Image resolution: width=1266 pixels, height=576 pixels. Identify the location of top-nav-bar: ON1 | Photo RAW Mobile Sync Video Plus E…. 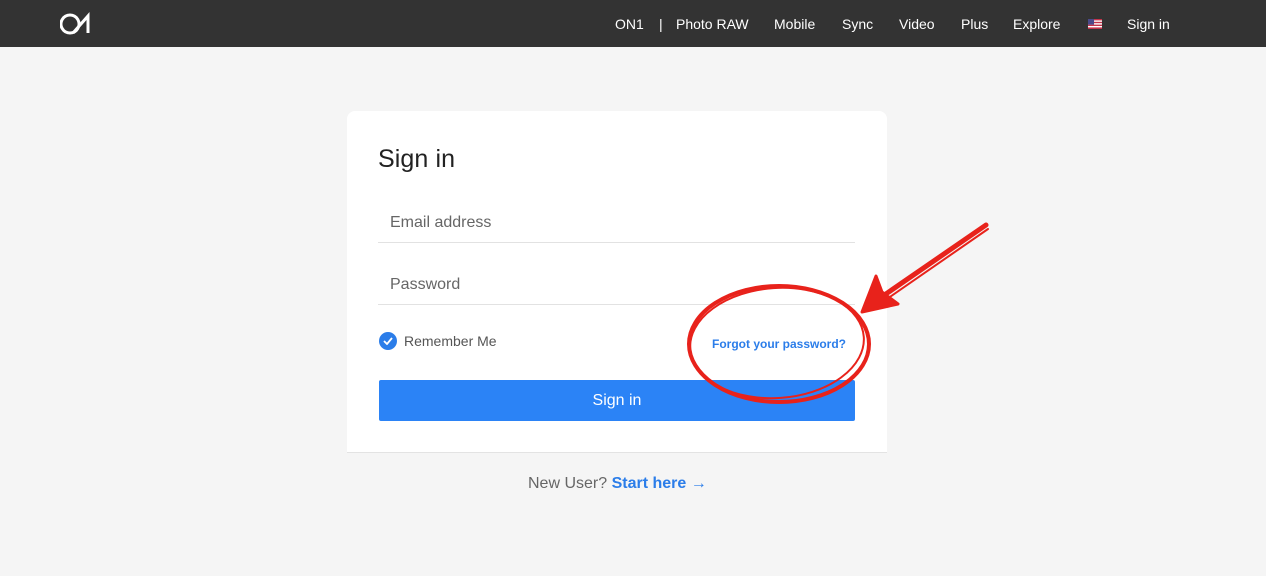
(633, 23).